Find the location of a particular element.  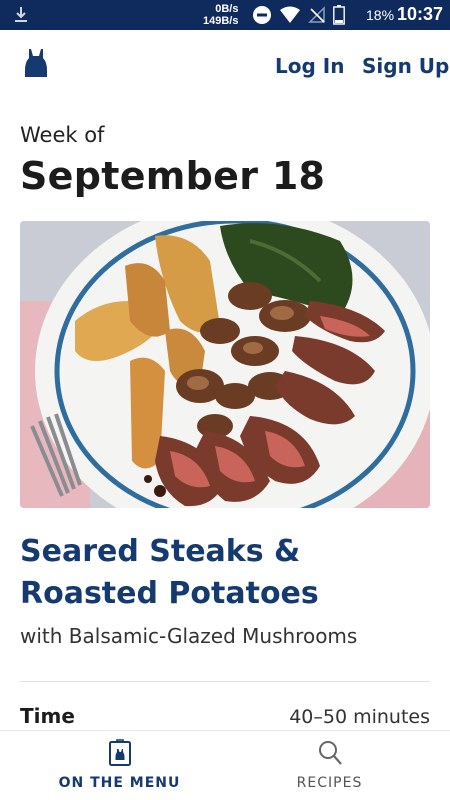

battery-icon is located at coordinates (339, 15).